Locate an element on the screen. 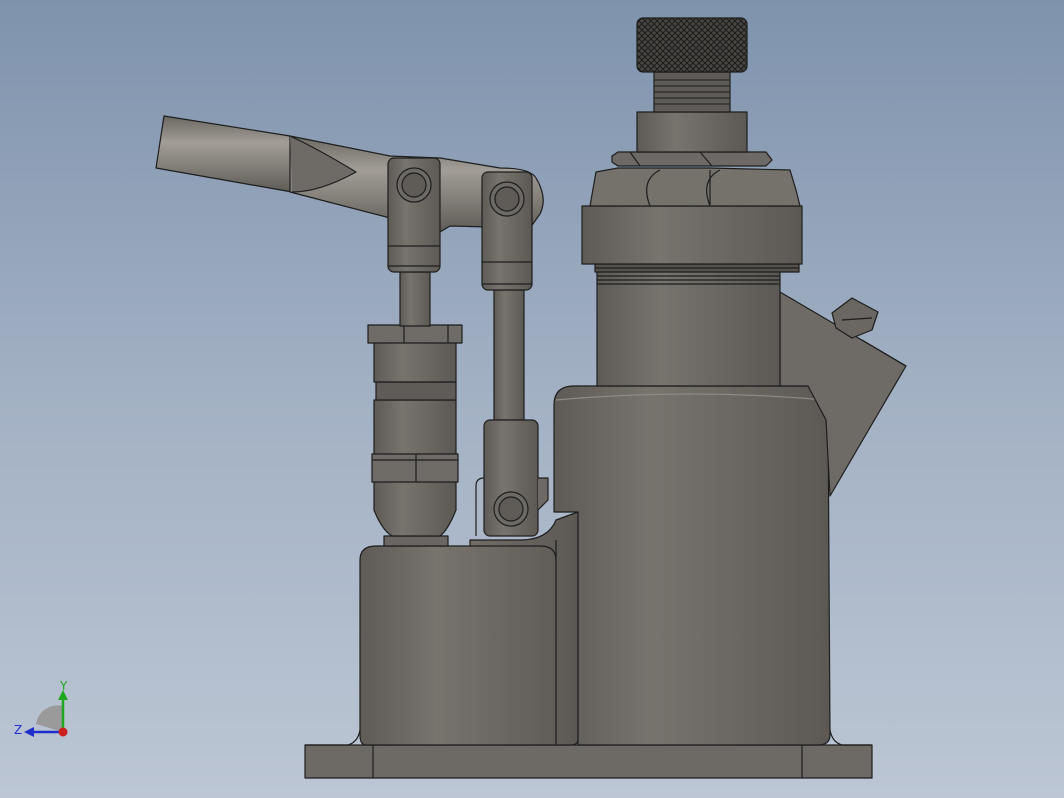  main-cylinder is located at coordinates (692, 565).